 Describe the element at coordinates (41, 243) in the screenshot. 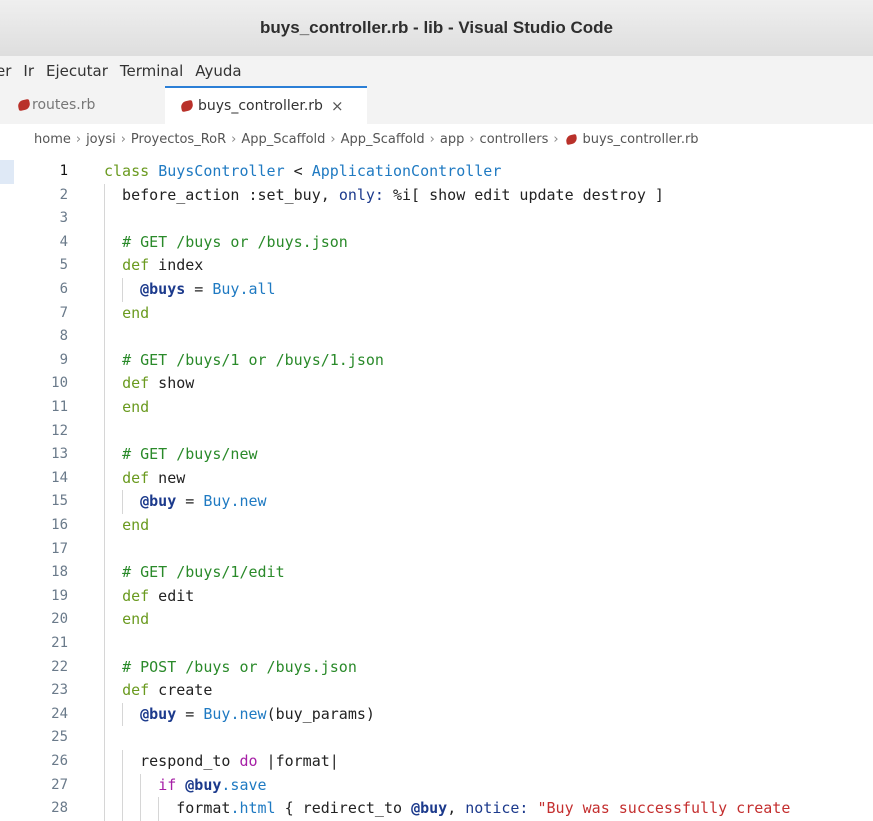

I see `line-number: 4` at that location.